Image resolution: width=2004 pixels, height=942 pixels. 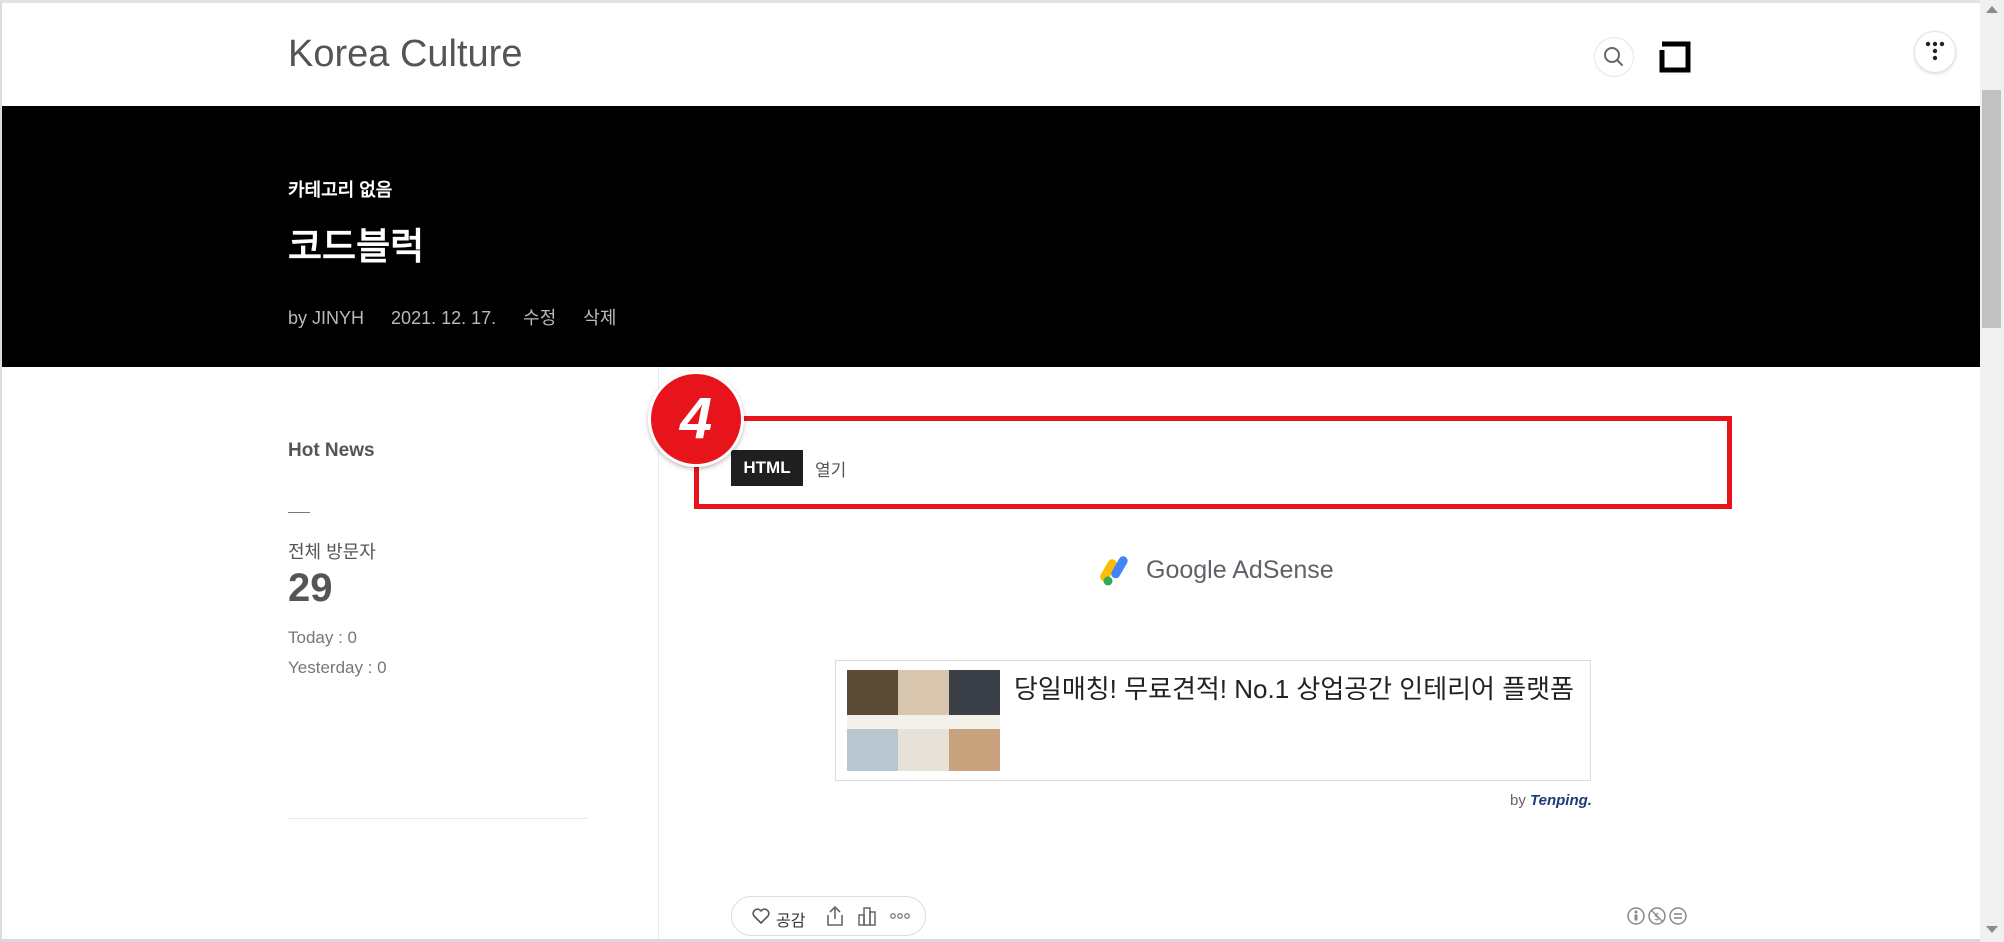 I want to click on adsense-wordmark: Google AdSense, so click(x=1240, y=570).